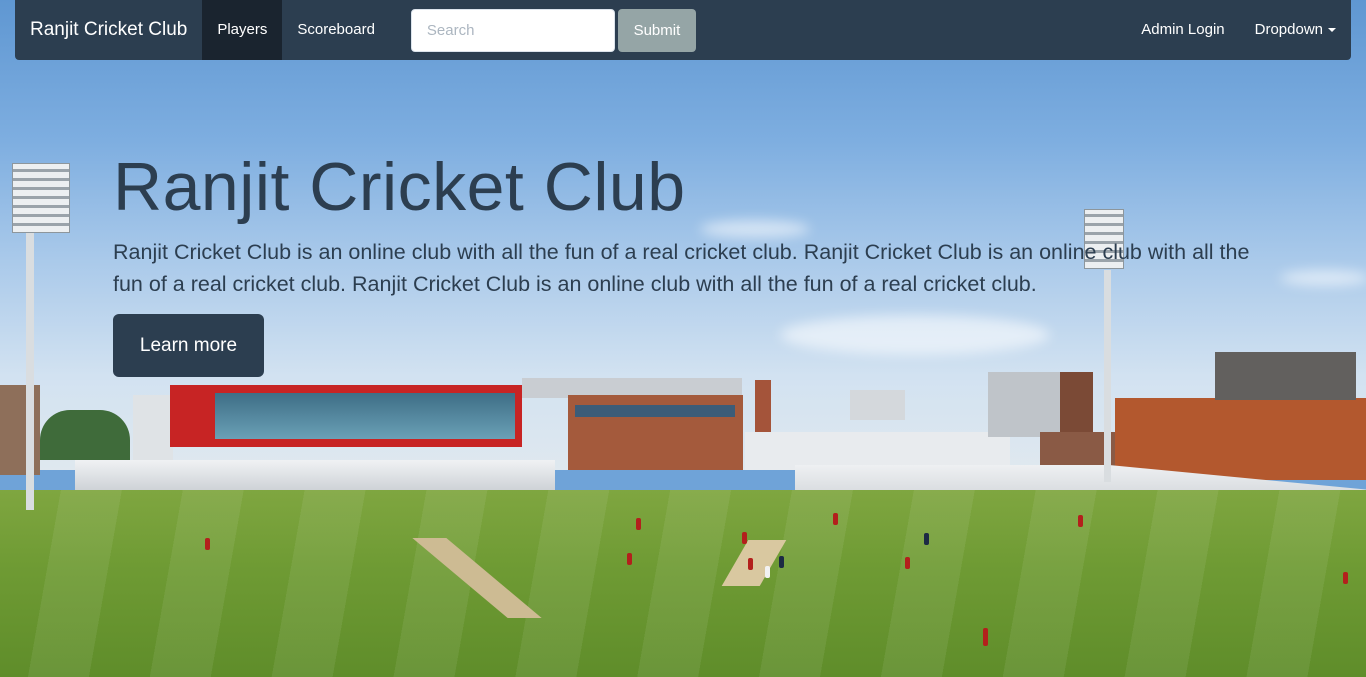  I want to click on dropdown-label: Dropdown, so click(1288, 29).